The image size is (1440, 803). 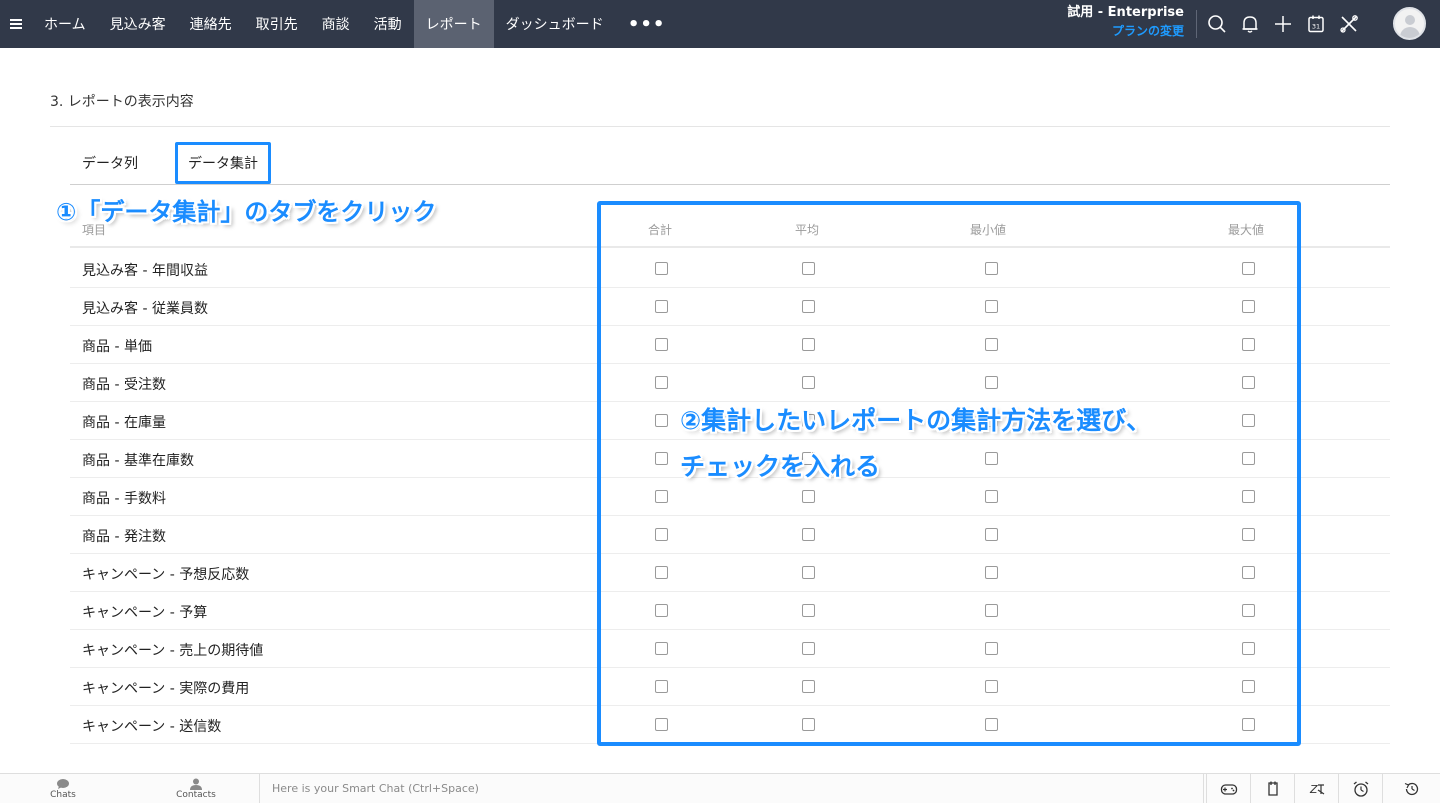 What do you see at coordinates (1272, 788) in the screenshot?
I see `notes-icon` at bounding box center [1272, 788].